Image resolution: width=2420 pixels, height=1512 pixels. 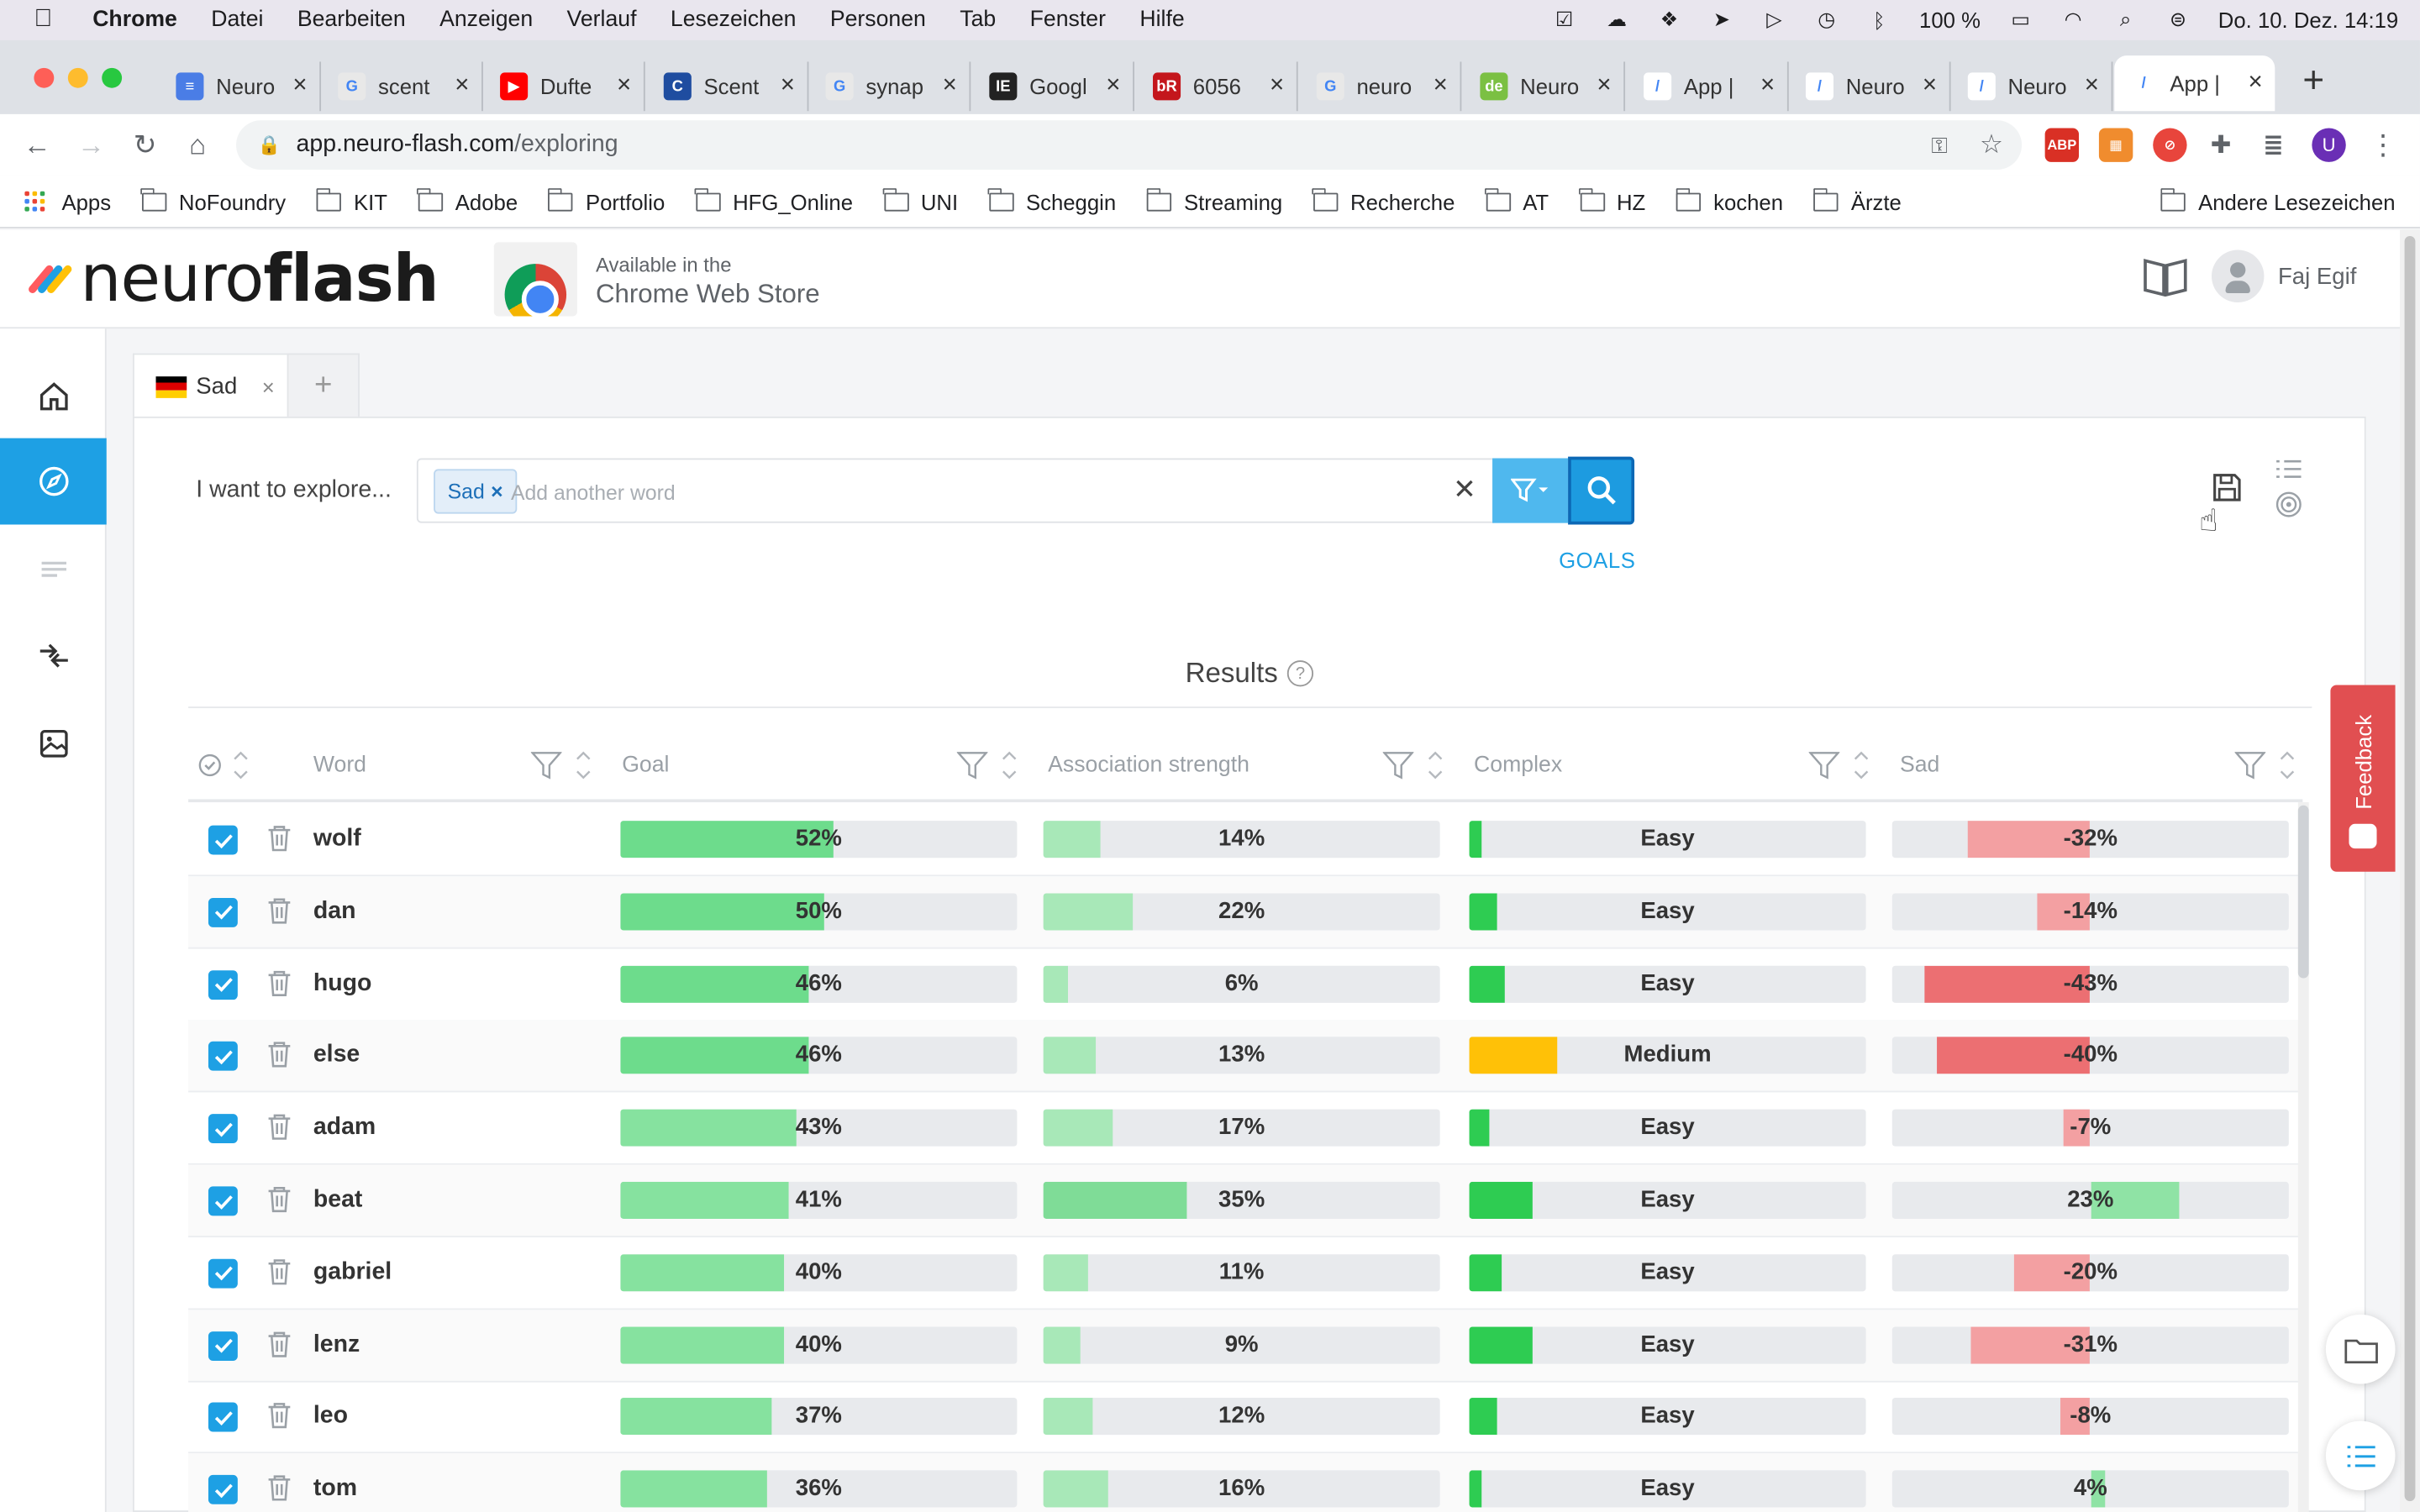 I want to click on battery-icon: ▭, so click(x=2021, y=20).